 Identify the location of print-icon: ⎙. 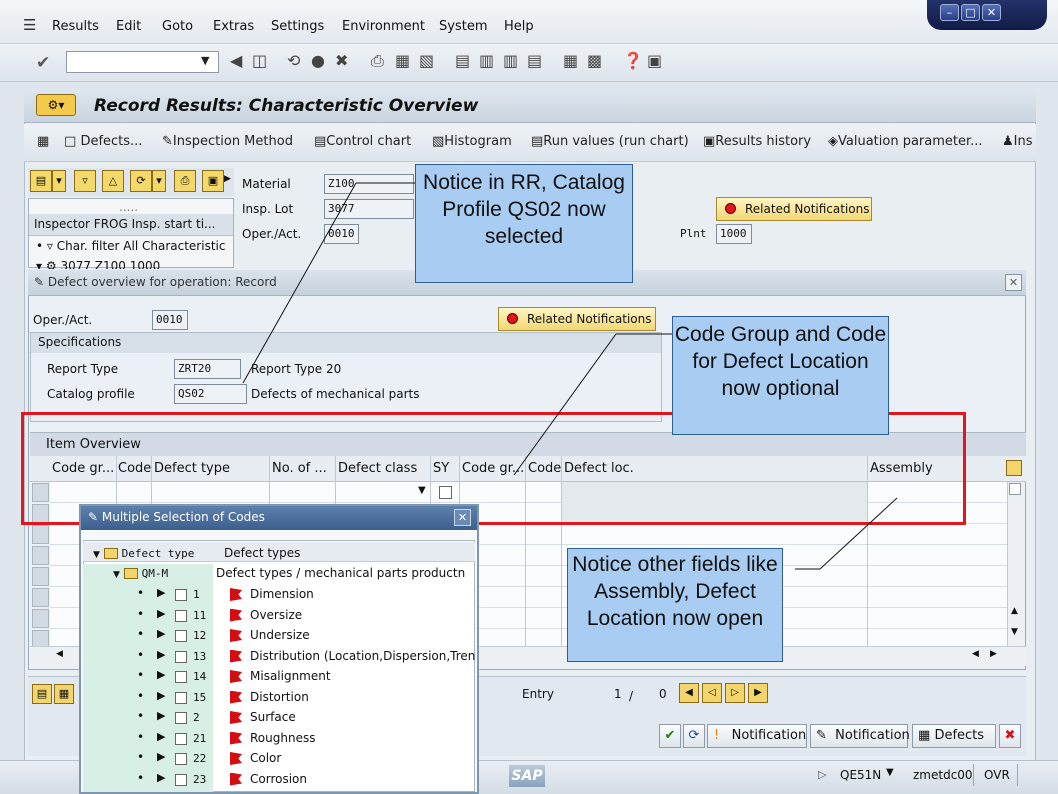
(377, 61).